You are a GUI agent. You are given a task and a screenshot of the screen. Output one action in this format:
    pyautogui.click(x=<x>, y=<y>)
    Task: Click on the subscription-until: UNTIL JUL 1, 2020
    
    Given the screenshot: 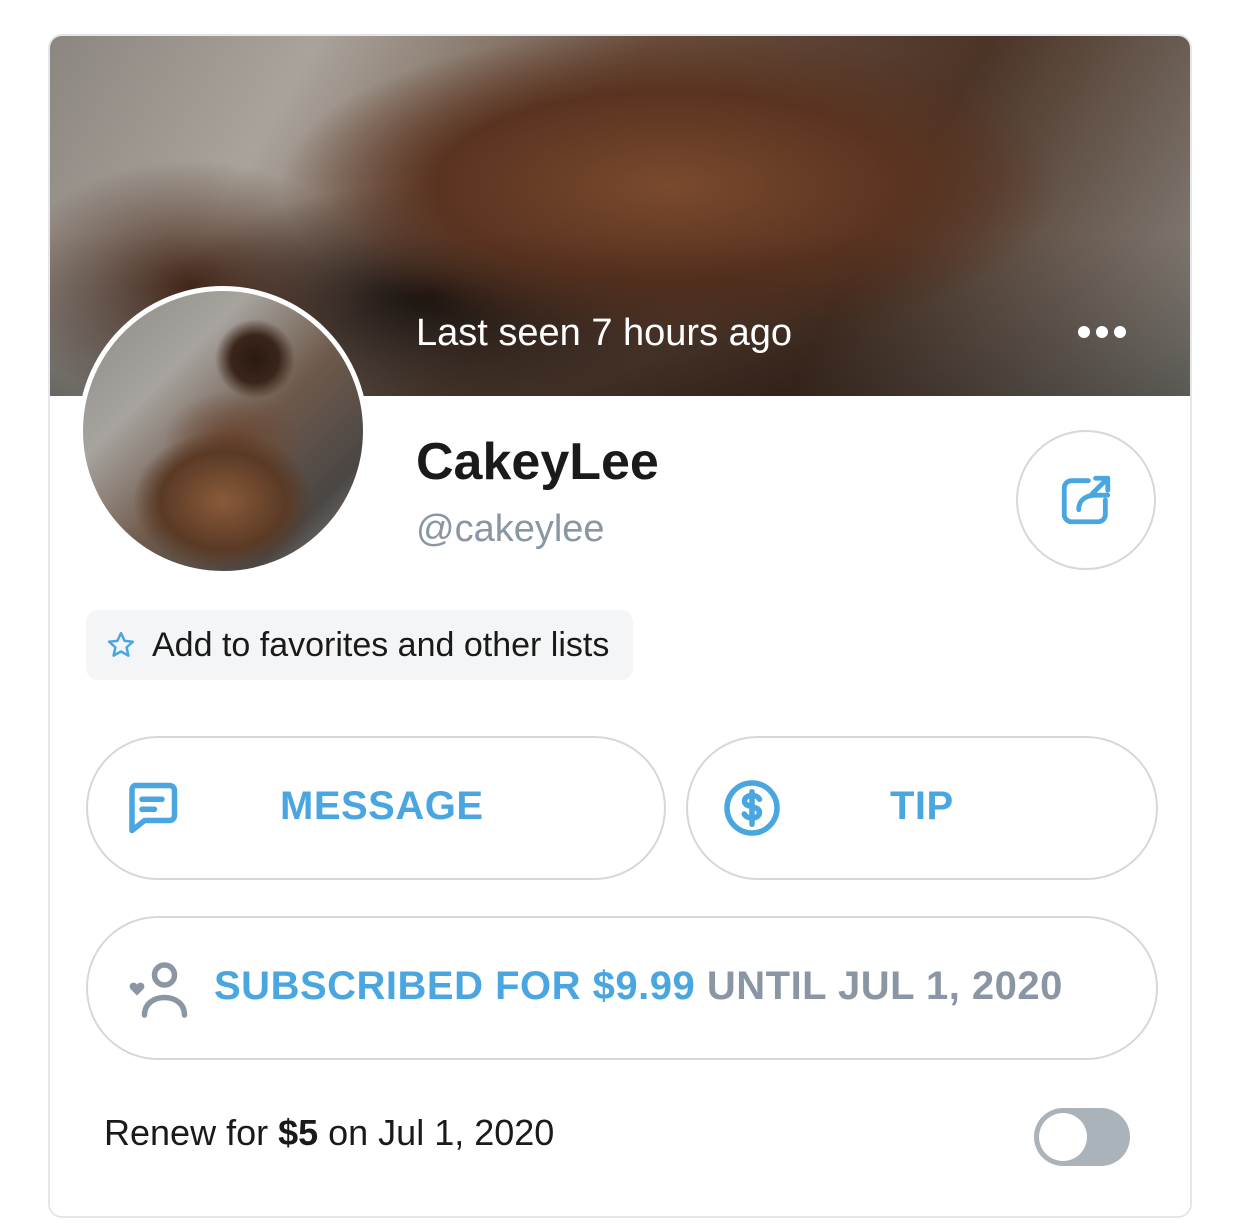 What is the action you would take?
    pyautogui.click(x=884, y=986)
    